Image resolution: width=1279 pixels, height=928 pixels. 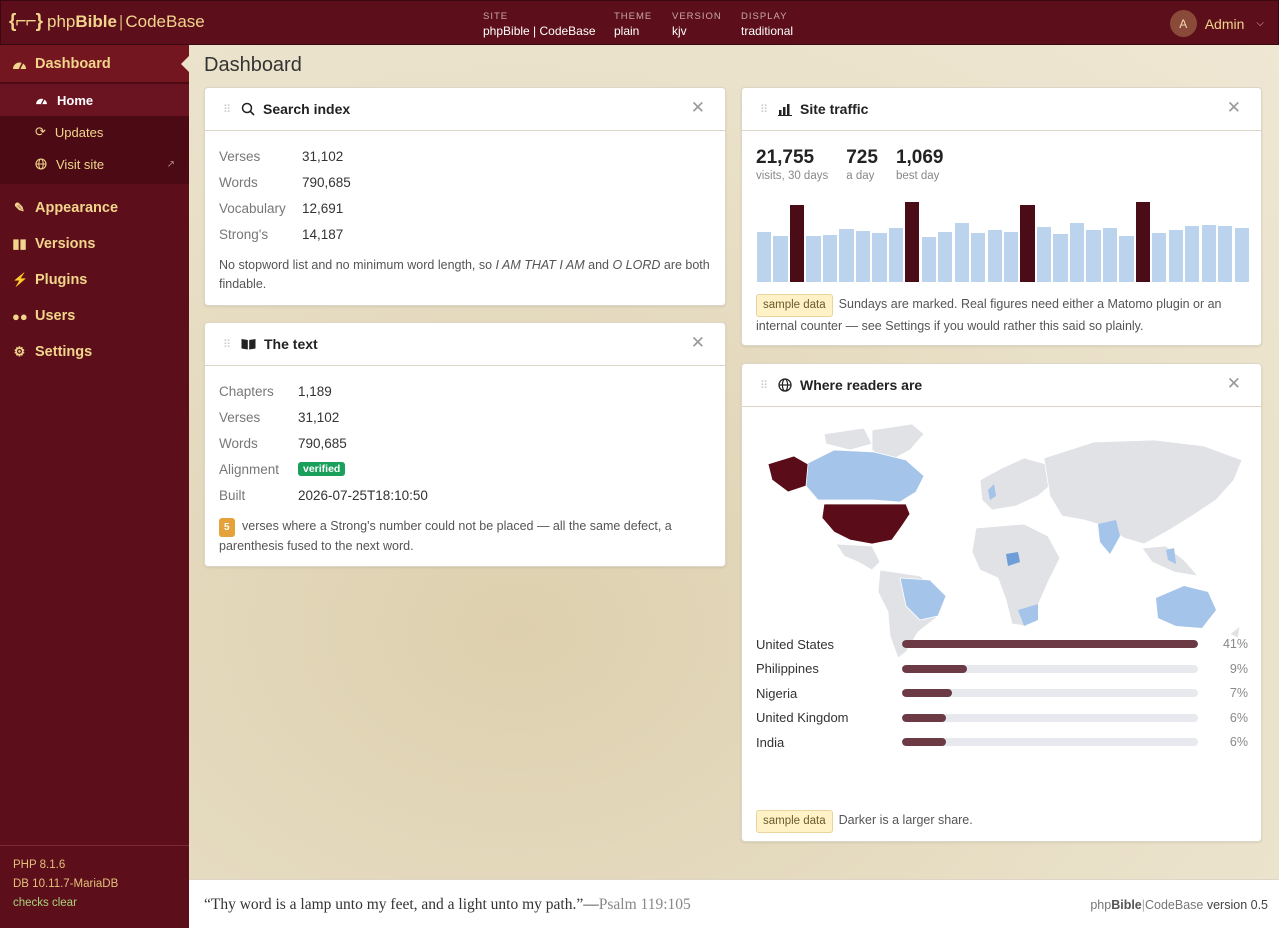 What do you see at coordinates (165, 21) in the screenshot?
I see `brand-codebase: CodeBase` at bounding box center [165, 21].